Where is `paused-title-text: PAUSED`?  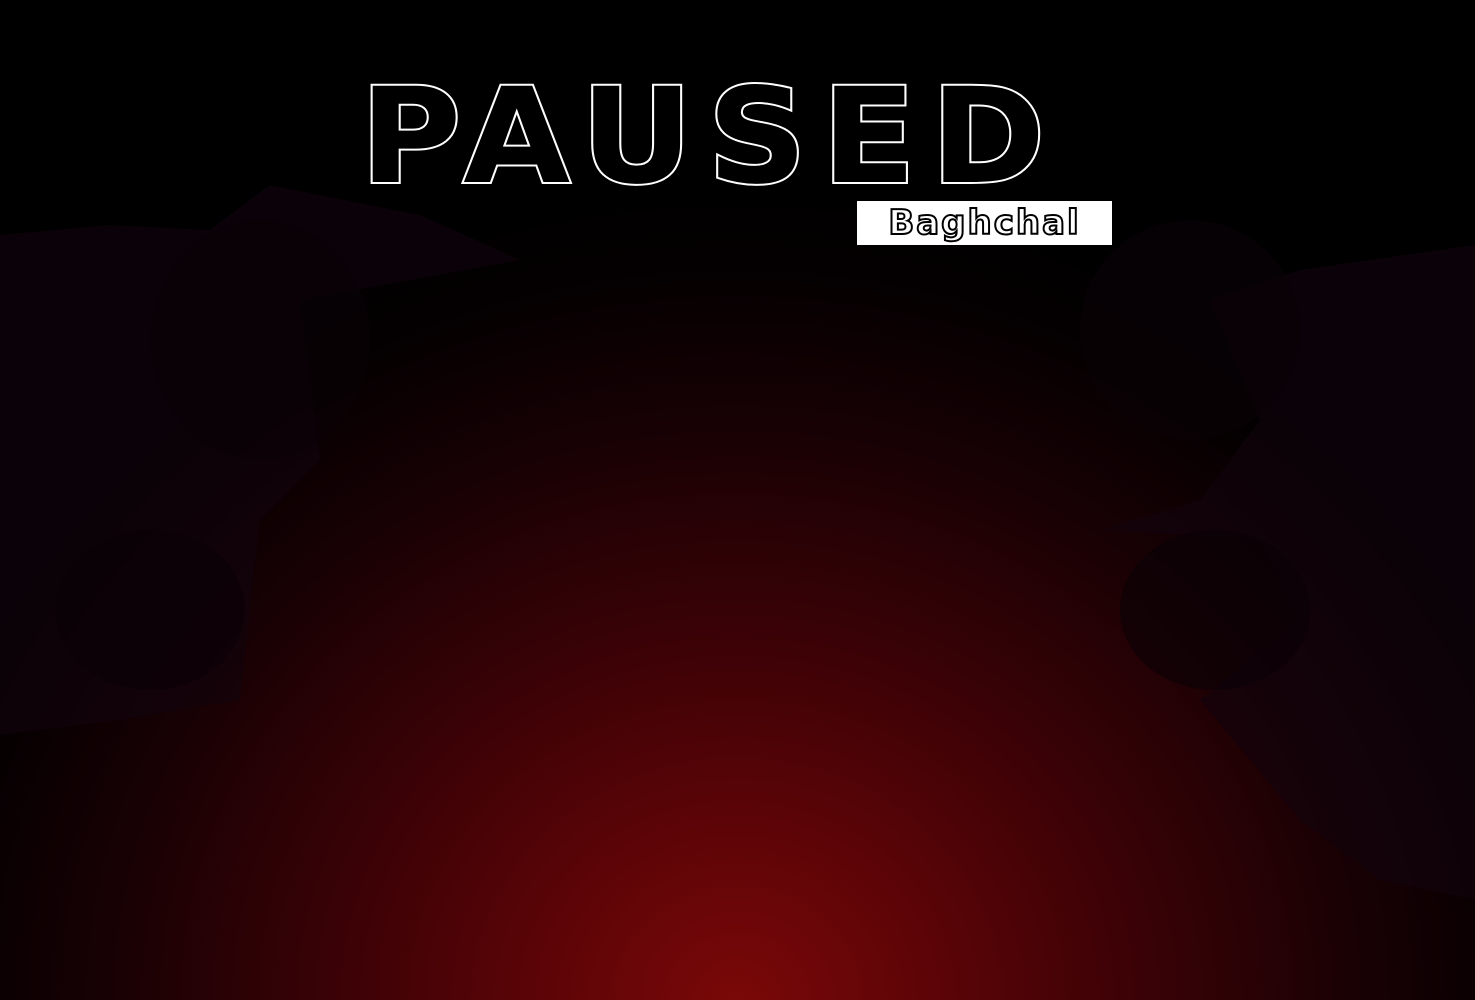 paused-title-text: PAUSED is located at coordinates (710, 137).